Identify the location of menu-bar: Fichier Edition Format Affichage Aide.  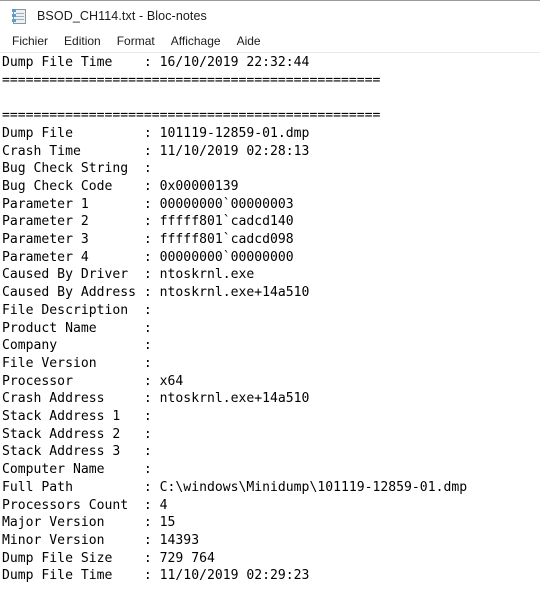
(270, 41).